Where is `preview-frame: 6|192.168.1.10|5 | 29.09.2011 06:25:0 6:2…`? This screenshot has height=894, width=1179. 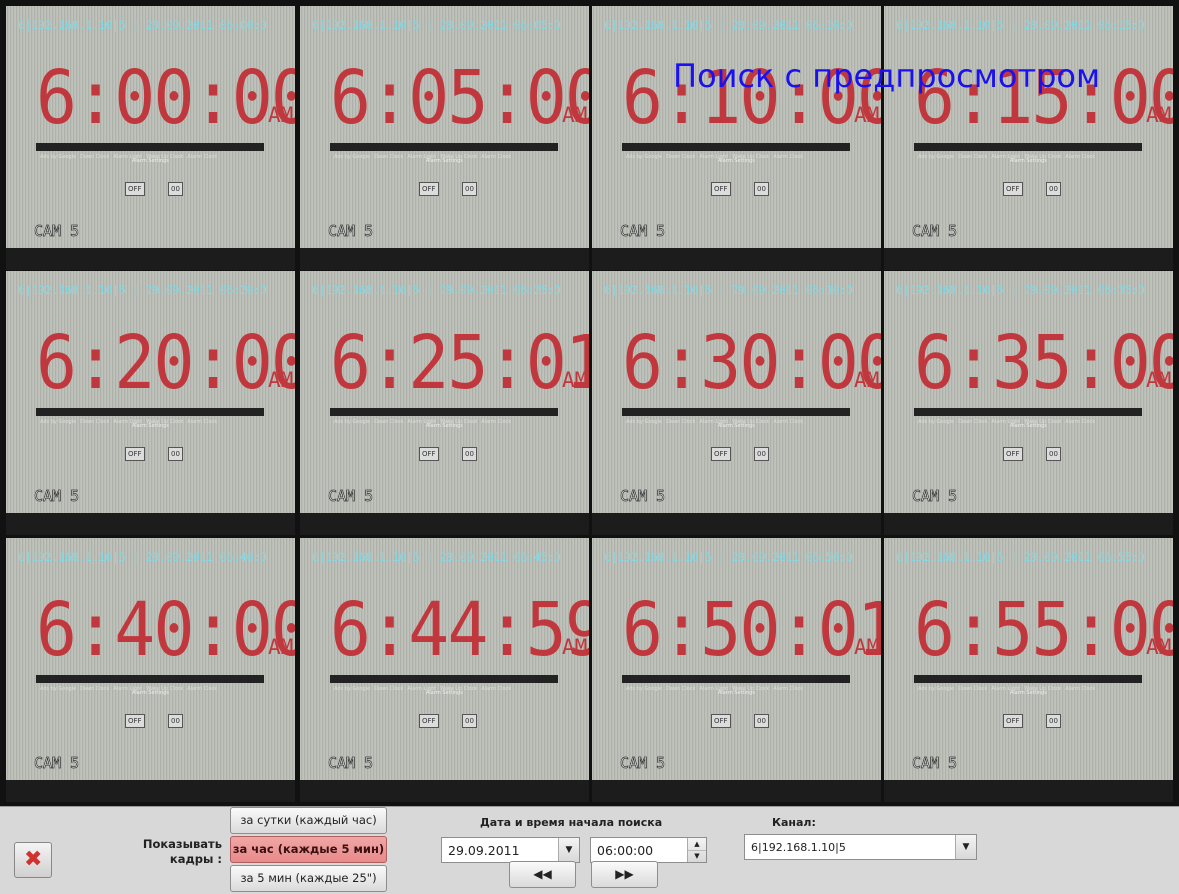 preview-frame: 6|192.168.1.10|5 | 29.09.2011 06:25:0 6:2… is located at coordinates (444, 403).